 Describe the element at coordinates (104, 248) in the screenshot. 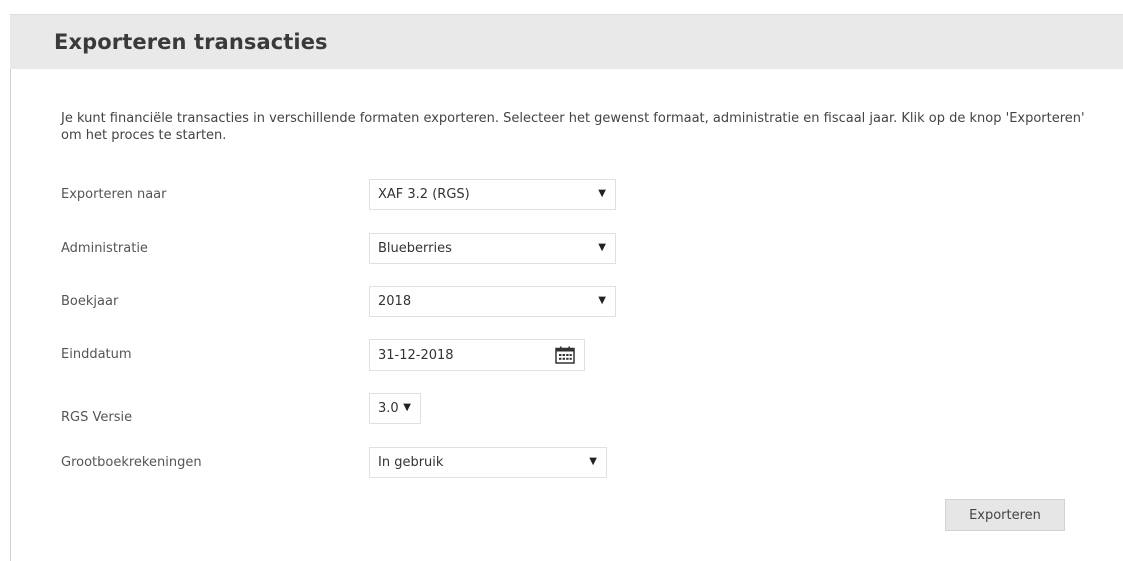

I see `administration-label: Administratie` at that location.